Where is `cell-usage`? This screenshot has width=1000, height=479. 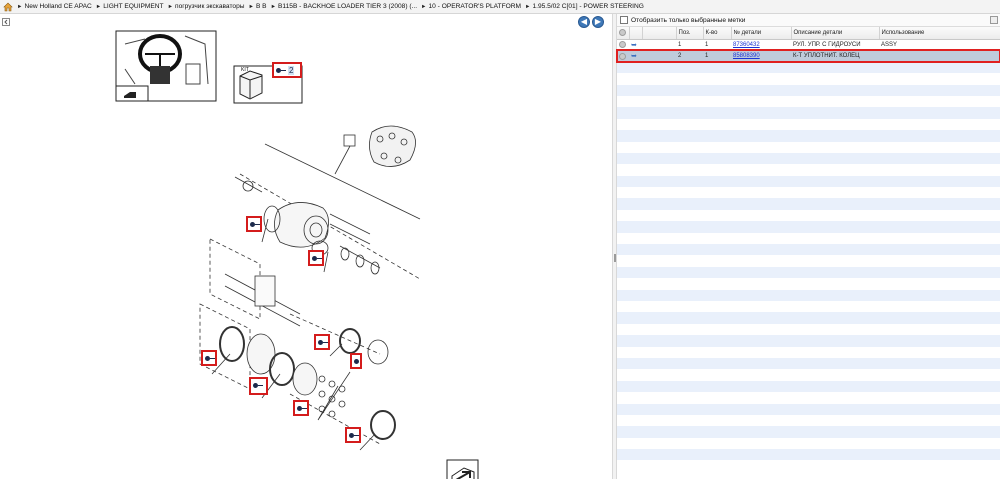
cell-usage is located at coordinates (939, 56).